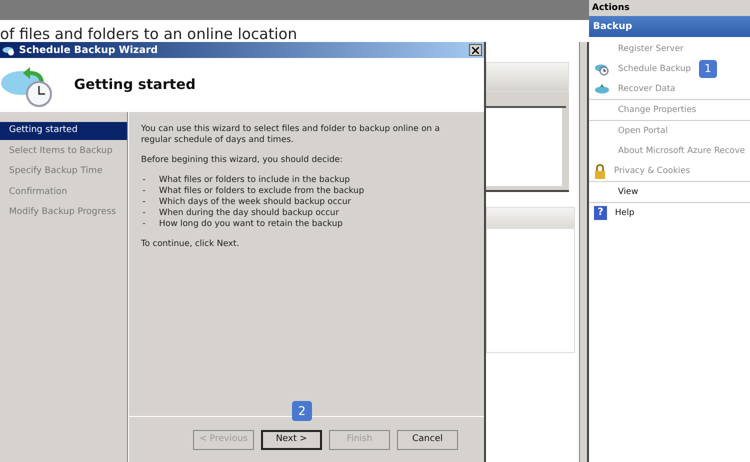 Image resolution: width=750 pixels, height=462 pixels. What do you see at coordinates (63, 151) in the screenshot?
I see `wizard-step: Select Items to Backup` at bounding box center [63, 151].